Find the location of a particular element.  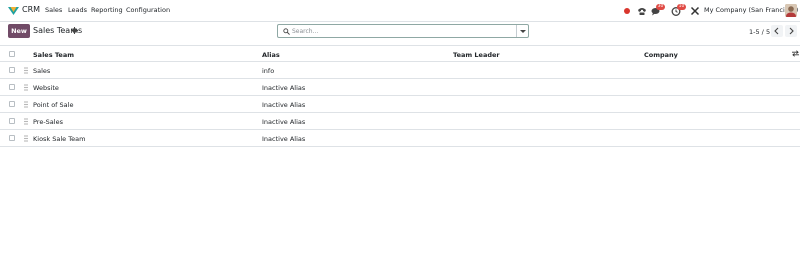

column-header-company: Company is located at coordinates (661, 55).